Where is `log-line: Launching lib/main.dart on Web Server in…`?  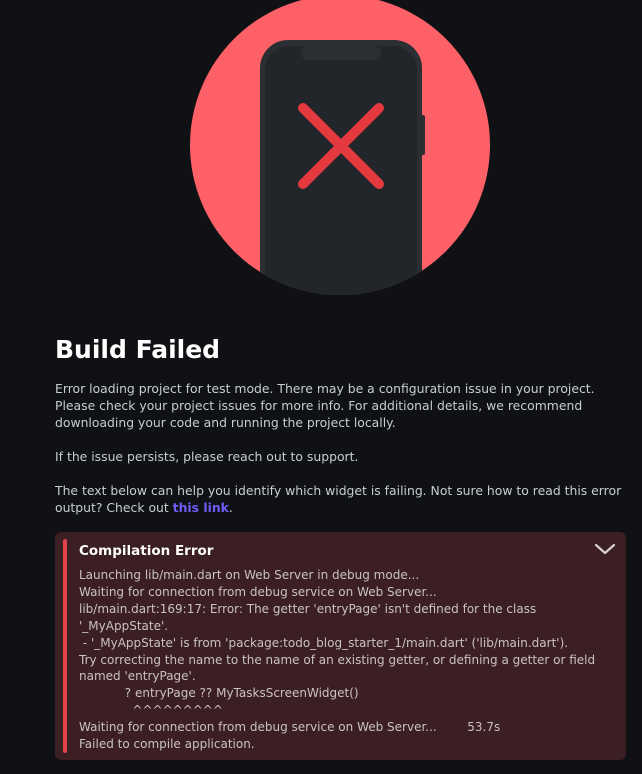 log-line: Launching lib/main.dart on Web Server in… is located at coordinates (249, 575).